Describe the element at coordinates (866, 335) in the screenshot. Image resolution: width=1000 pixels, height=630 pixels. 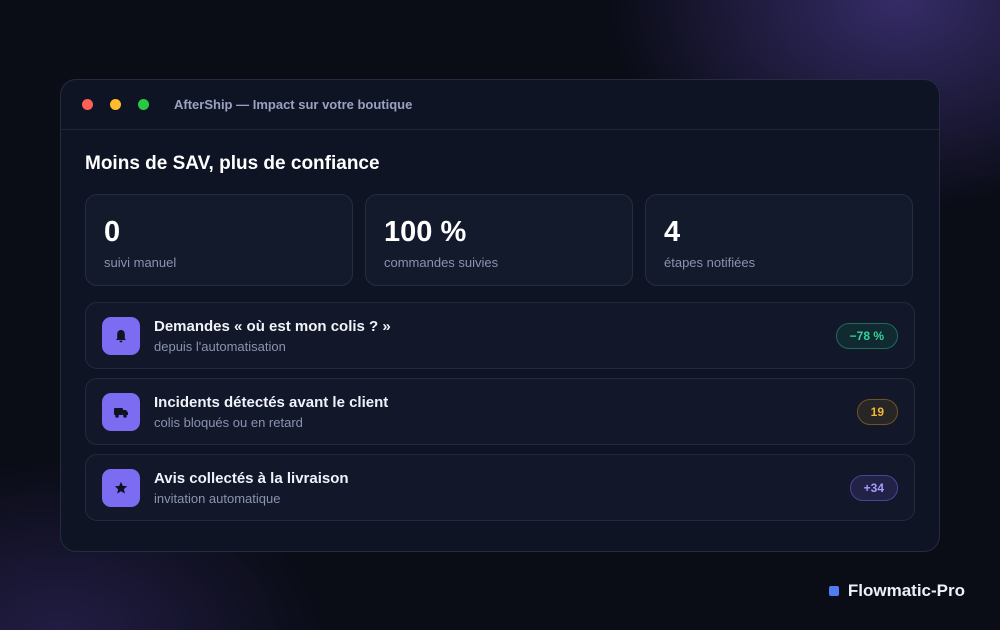
I see `status-badge: −78 %` at that location.